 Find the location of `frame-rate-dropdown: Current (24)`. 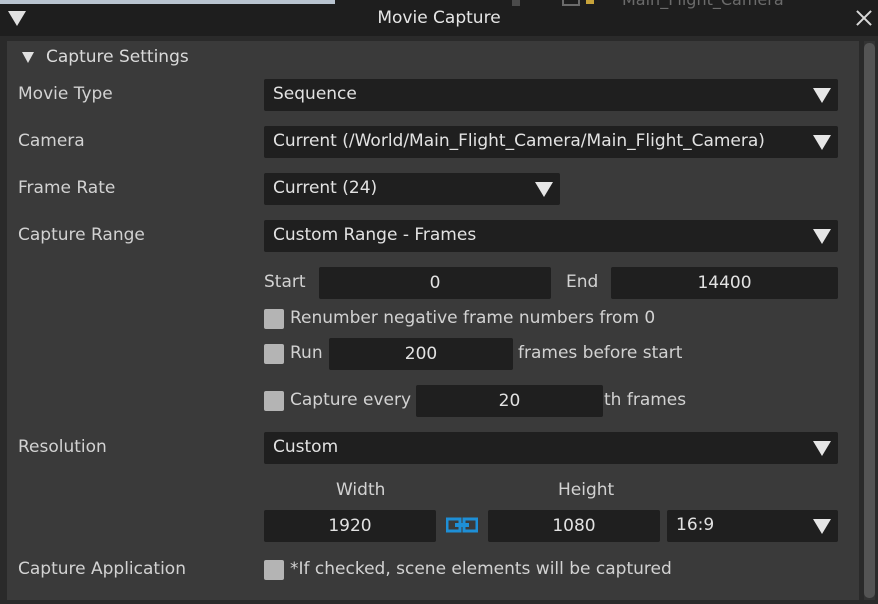

frame-rate-dropdown: Current (24) is located at coordinates (412, 189).